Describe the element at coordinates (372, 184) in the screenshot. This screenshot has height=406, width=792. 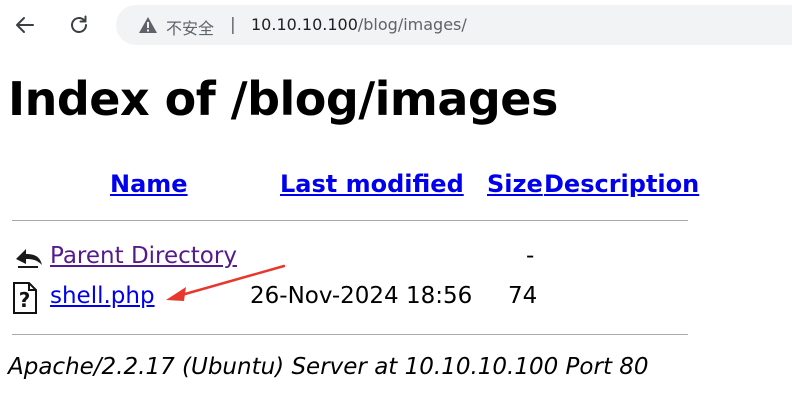
I see `column-header-last-modified: Last modified` at that location.